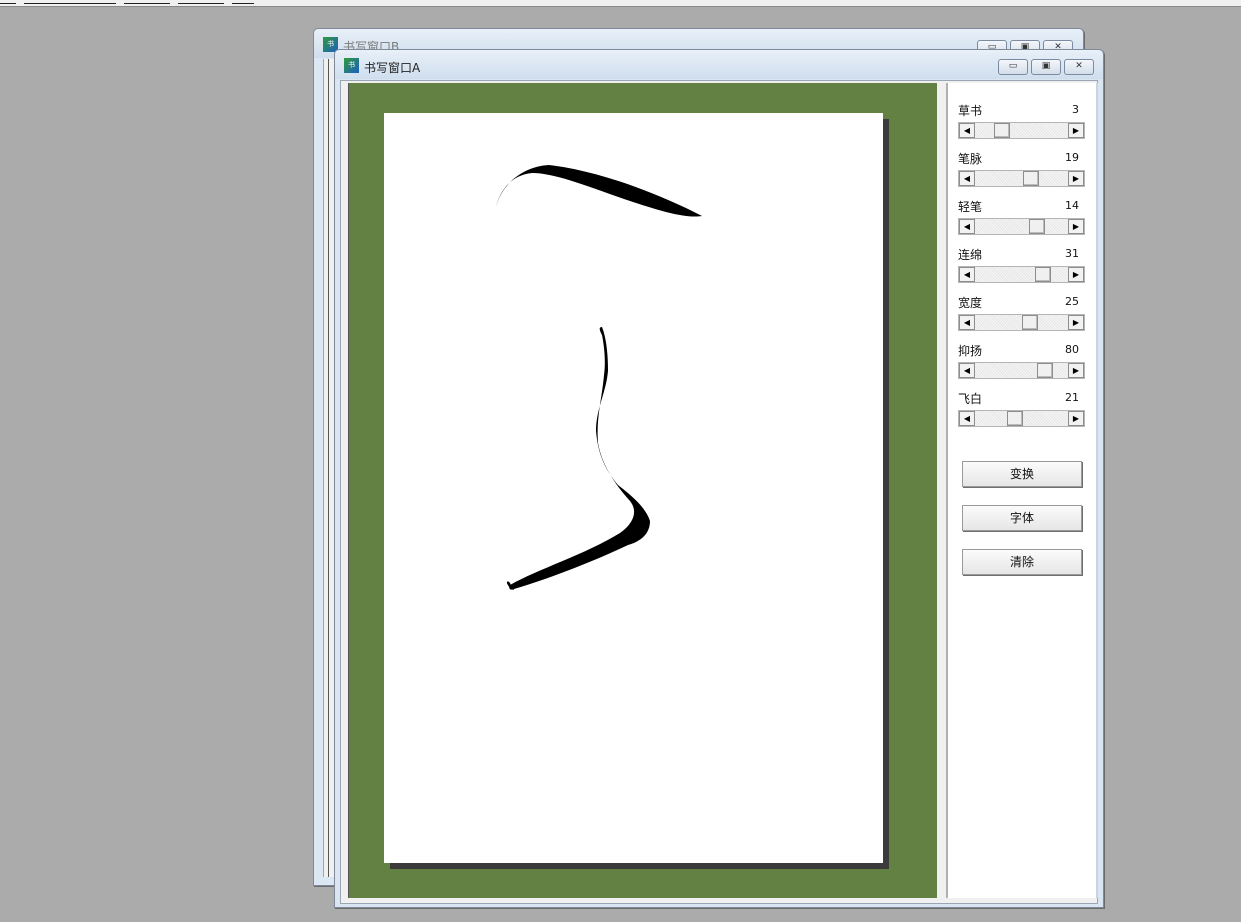  What do you see at coordinates (1022, 518) in the screenshot?
I see `font-button: 字体` at bounding box center [1022, 518].